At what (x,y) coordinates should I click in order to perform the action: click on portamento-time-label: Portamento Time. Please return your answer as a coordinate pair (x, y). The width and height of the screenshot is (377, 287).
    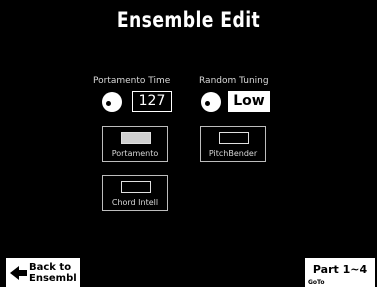
    Looking at the image, I should click on (132, 81).